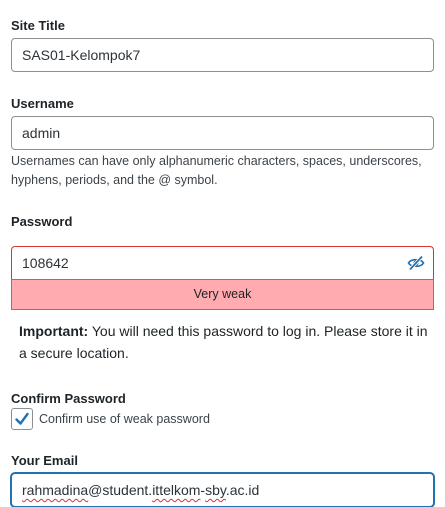 The image size is (445, 507). What do you see at coordinates (68, 398) in the screenshot?
I see `confirm-password-label: Confirm Password` at bounding box center [68, 398].